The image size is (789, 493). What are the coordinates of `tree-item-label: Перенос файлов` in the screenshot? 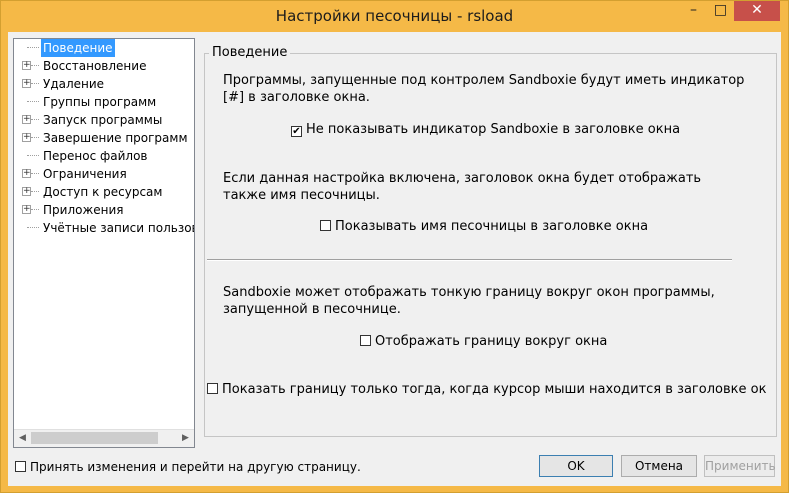 It's located at (95, 156).